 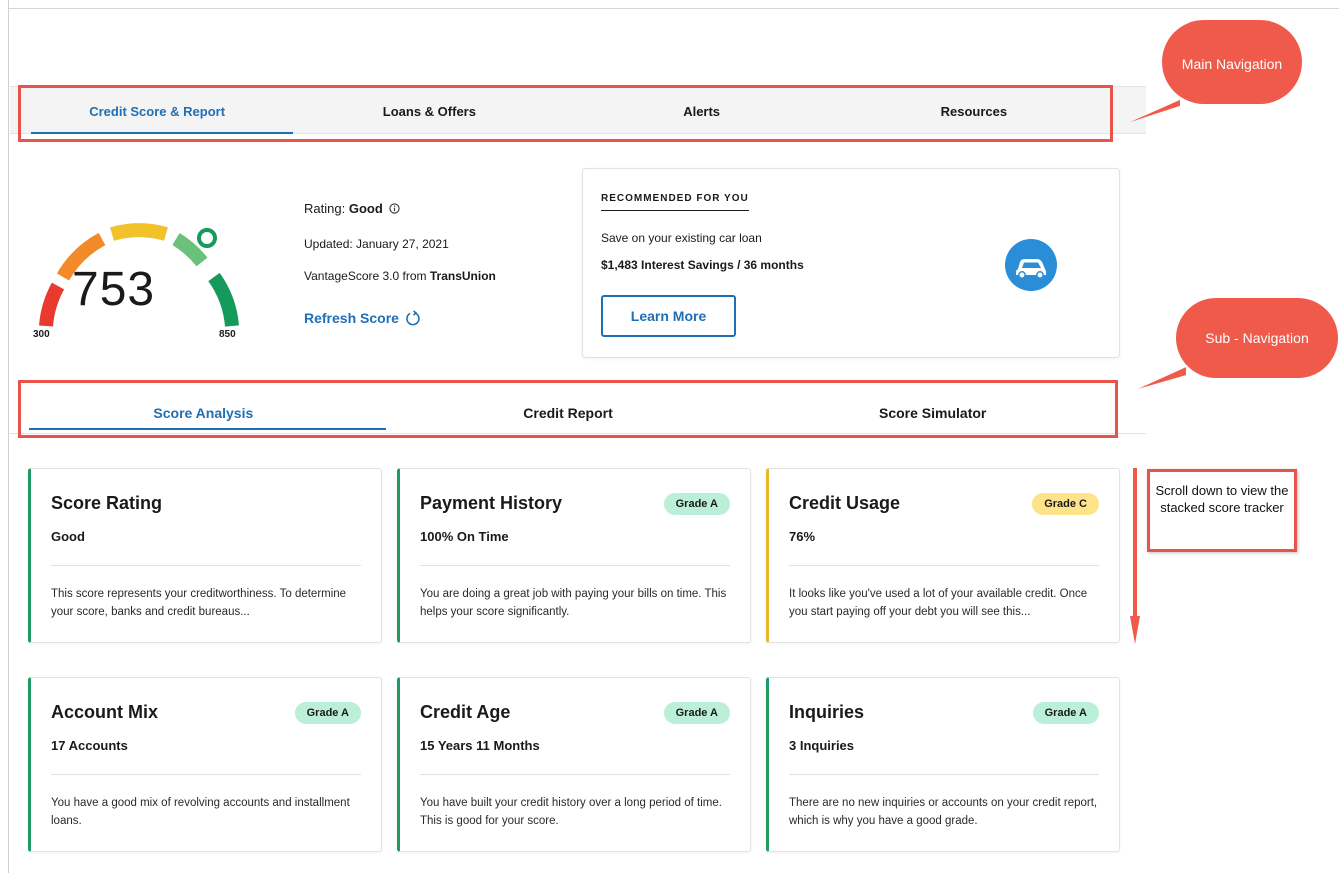 I want to click on tab-score-simulator: Score Simulator, so click(x=932, y=409).